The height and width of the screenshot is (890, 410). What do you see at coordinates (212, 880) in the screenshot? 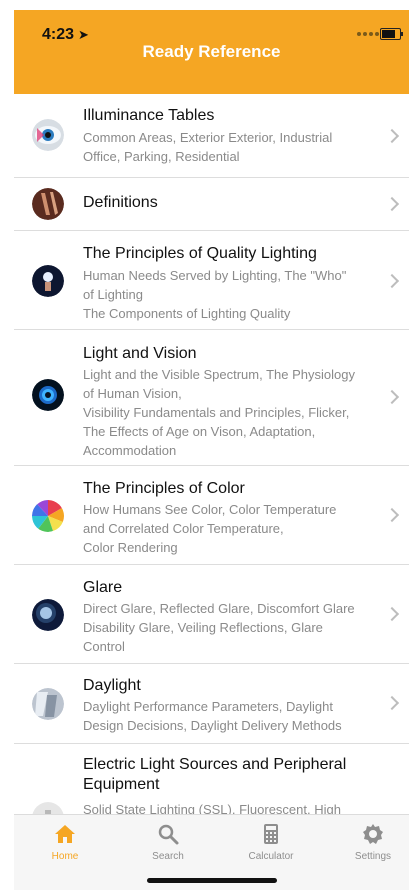
I see `home-indicator` at bounding box center [212, 880].